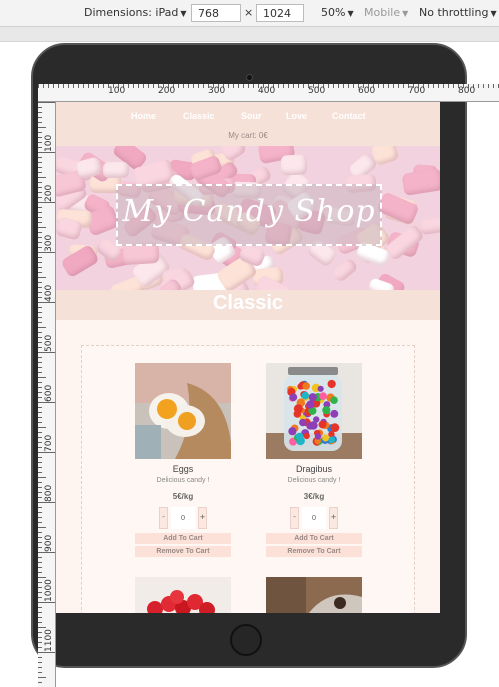  Describe the element at coordinates (314, 496) in the screenshot. I see `product-price: 3€/kg` at that location.